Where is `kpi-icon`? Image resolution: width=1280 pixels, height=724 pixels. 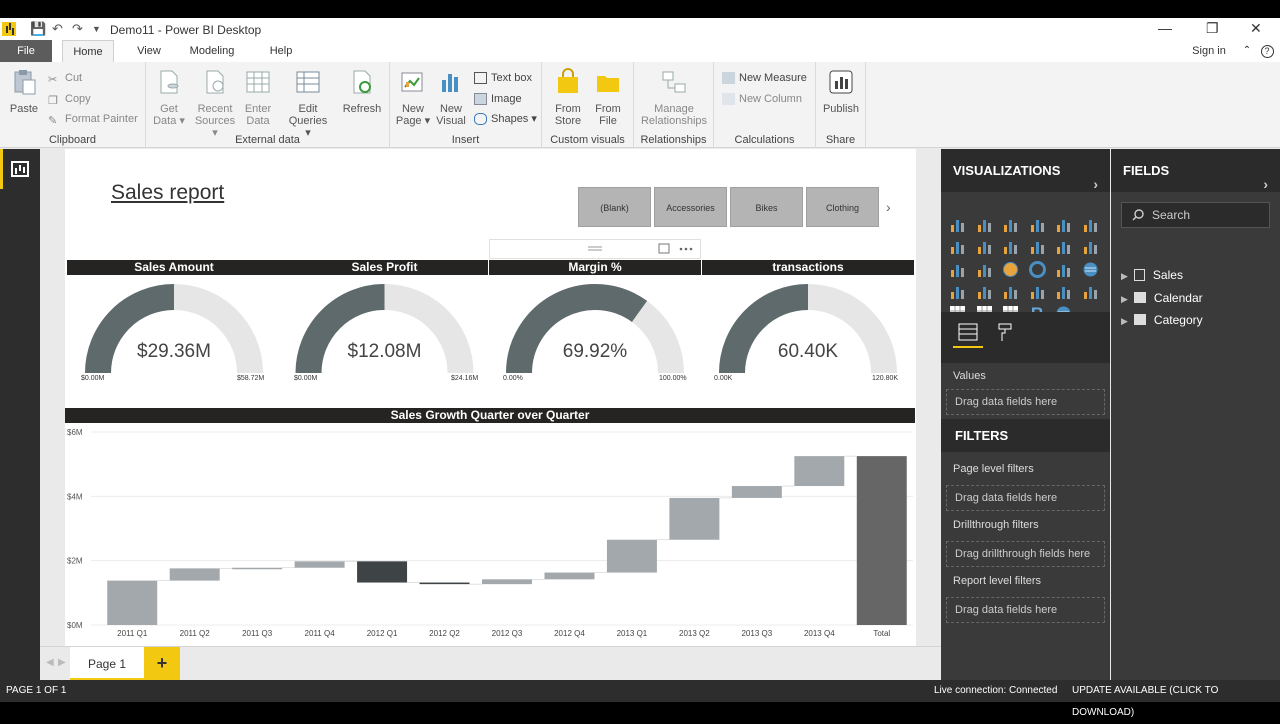 kpi-icon is located at coordinates (1090, 291).